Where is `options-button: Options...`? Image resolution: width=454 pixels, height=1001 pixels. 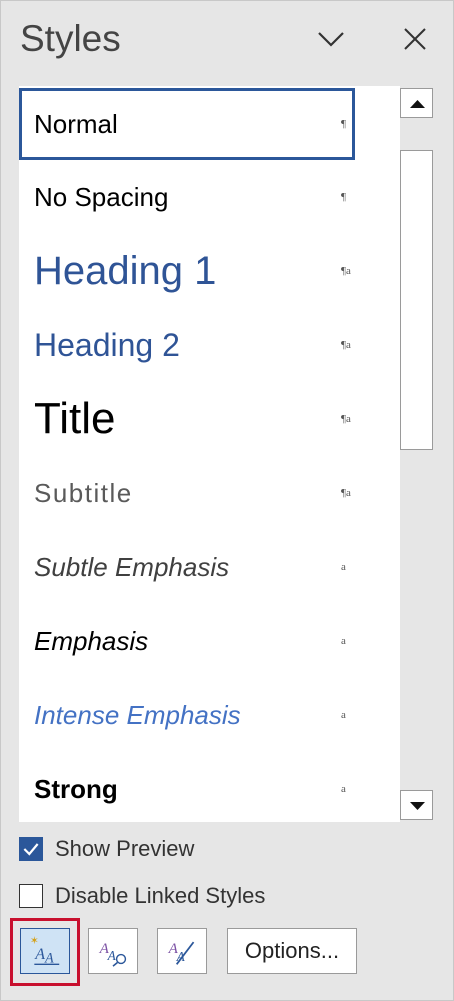
options-button: Options... is located at coordinates (292, 951).